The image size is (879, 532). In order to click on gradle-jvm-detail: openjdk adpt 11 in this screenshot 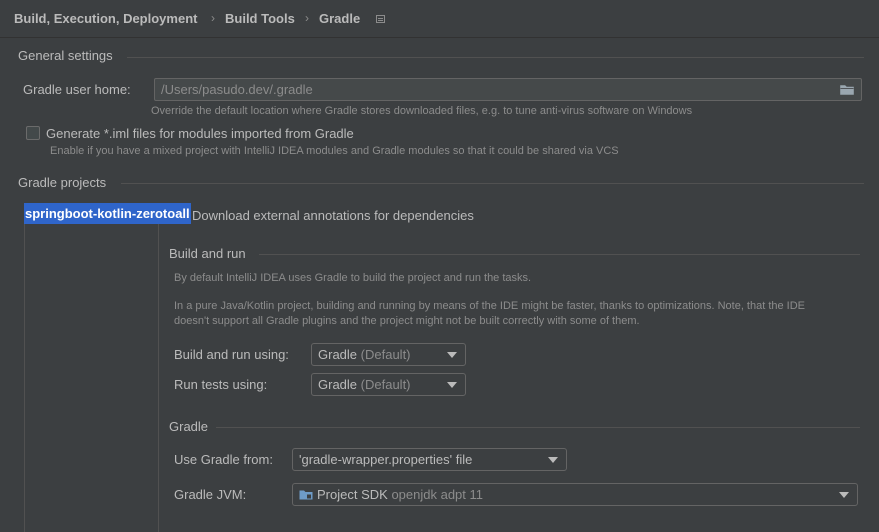, I will do `click(437, 494)`.